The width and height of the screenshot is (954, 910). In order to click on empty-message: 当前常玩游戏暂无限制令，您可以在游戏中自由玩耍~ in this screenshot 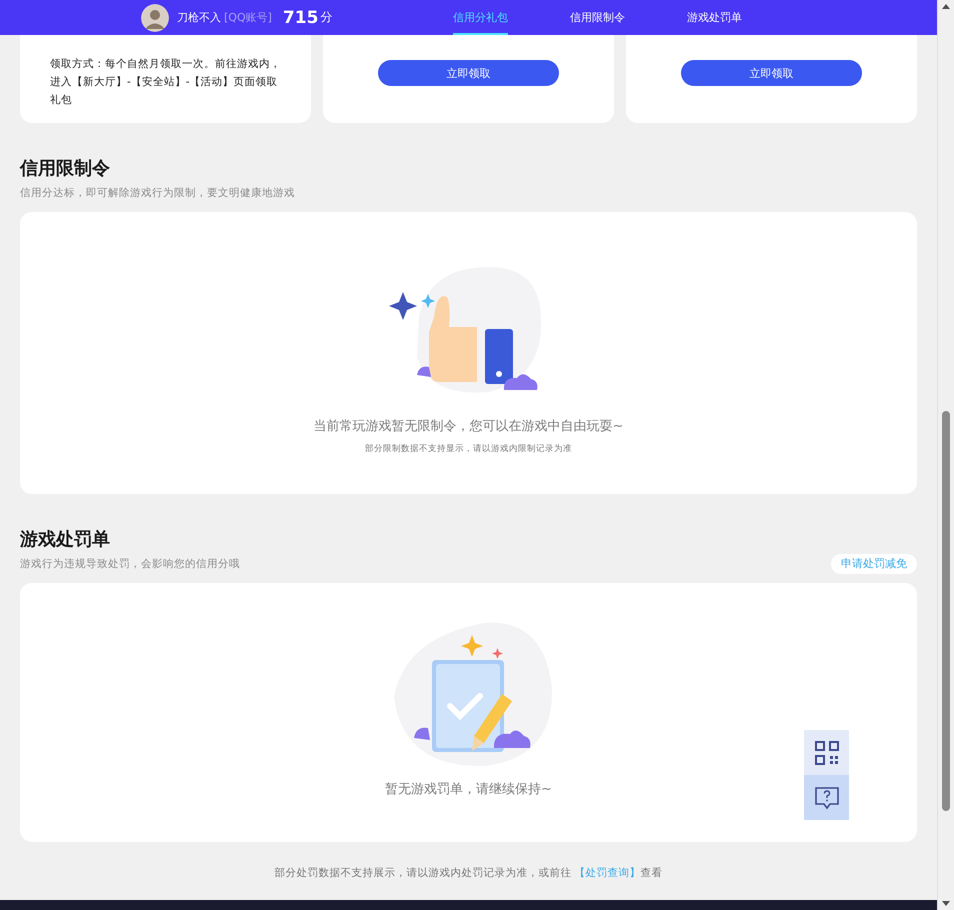, I will do `click(469, 426)`.